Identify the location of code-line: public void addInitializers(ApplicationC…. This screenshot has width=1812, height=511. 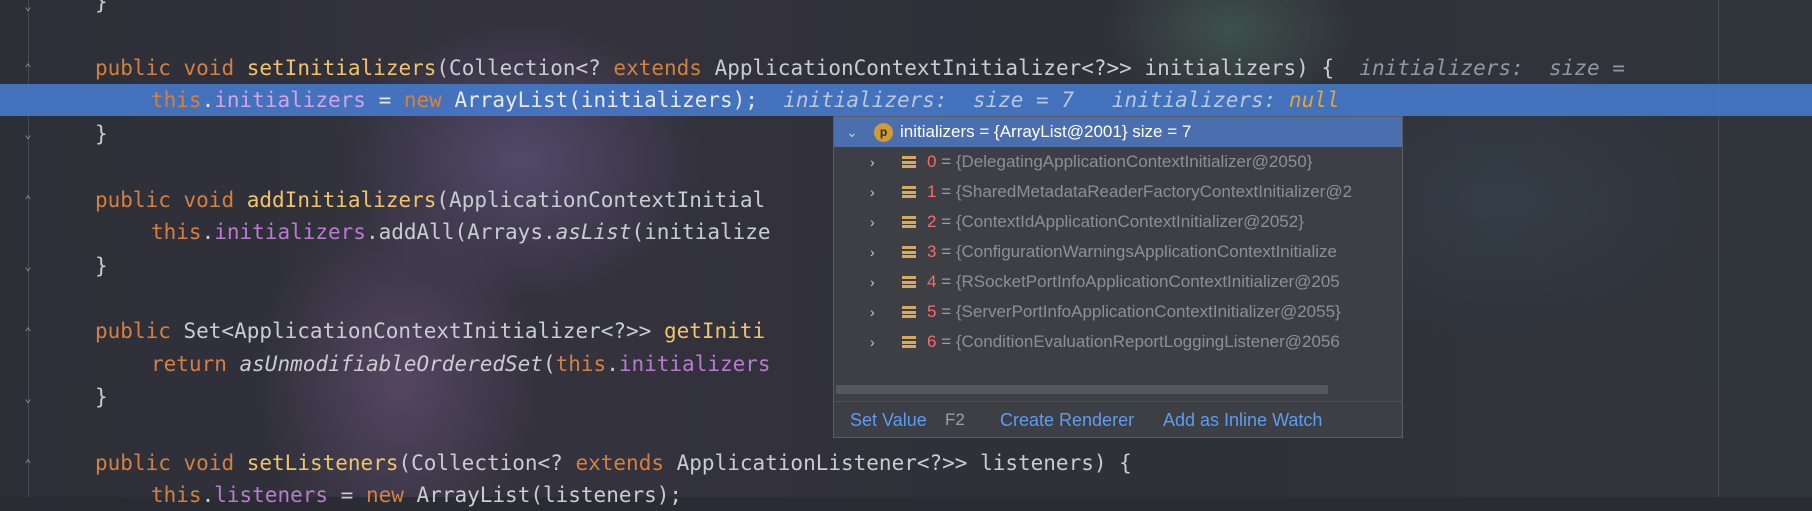
(430, 200).